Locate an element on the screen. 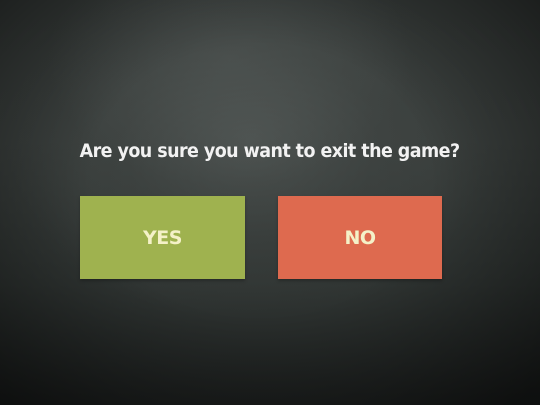  yes-button: YES is located at coordinates (162, 237).